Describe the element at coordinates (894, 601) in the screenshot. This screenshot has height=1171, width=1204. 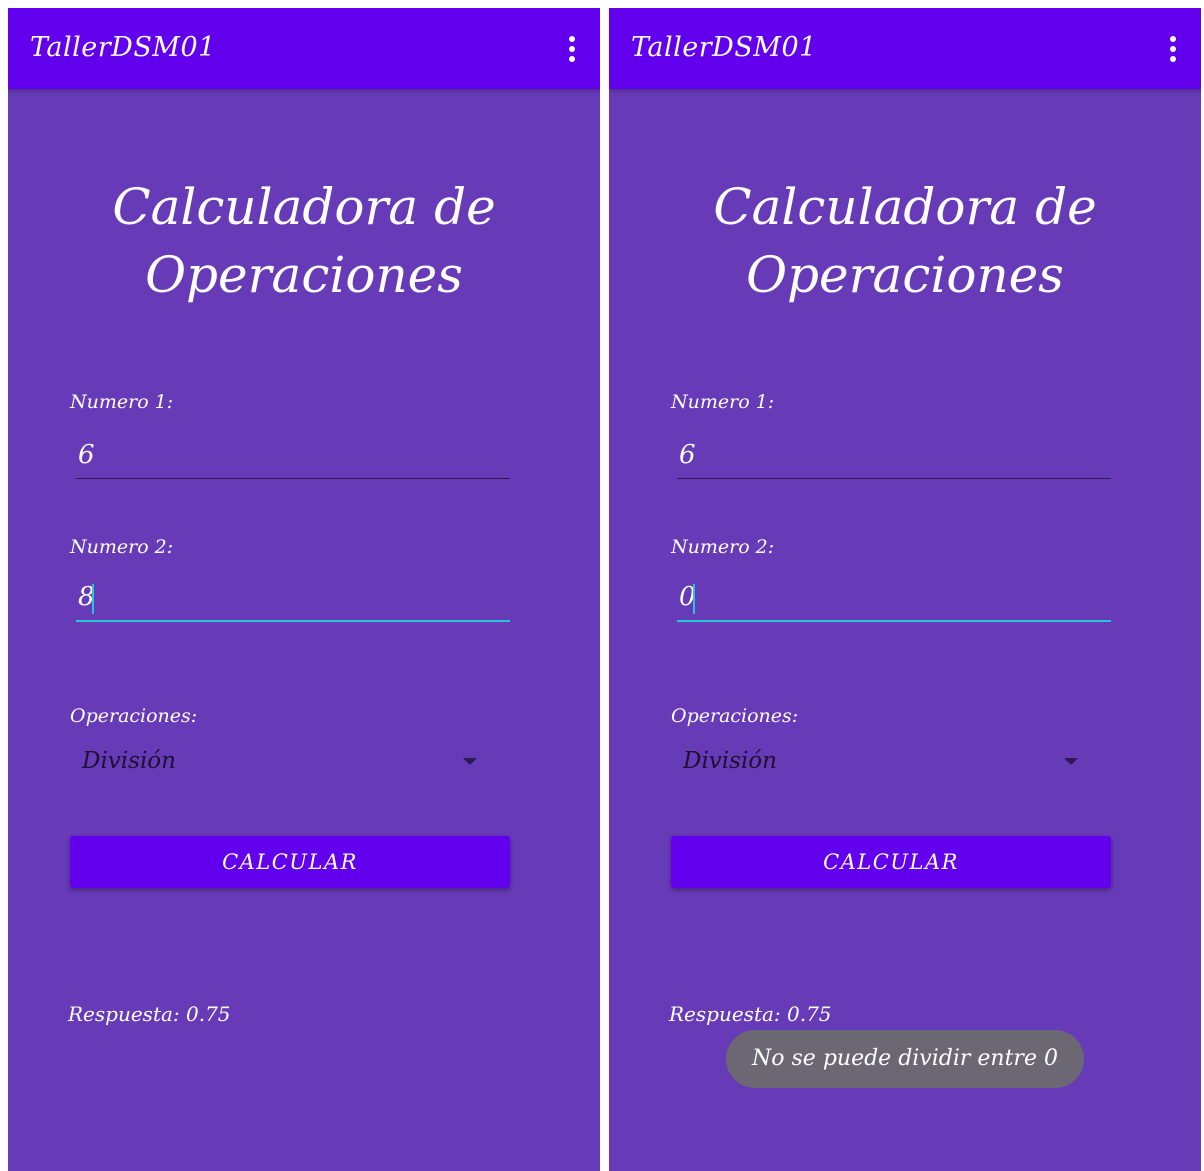
I see `numero2-field: 0` at that location.